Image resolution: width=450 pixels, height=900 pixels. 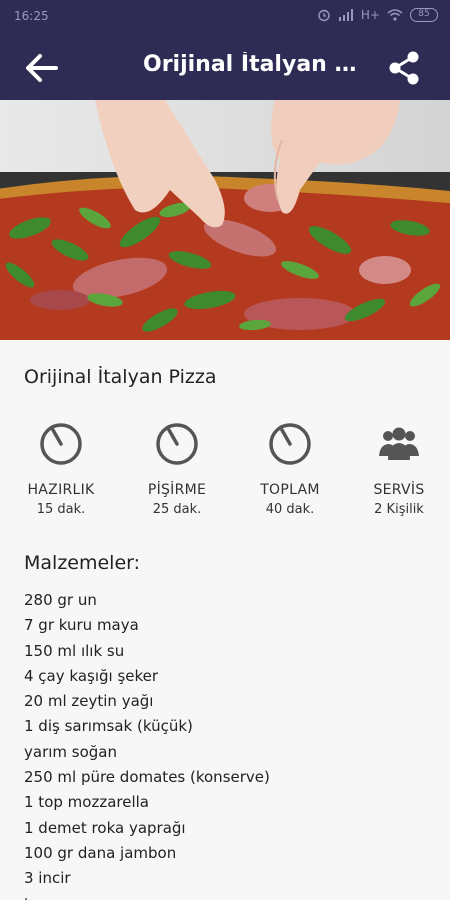 I want to click on battery-icon: 85, so click(x=424, y=15).